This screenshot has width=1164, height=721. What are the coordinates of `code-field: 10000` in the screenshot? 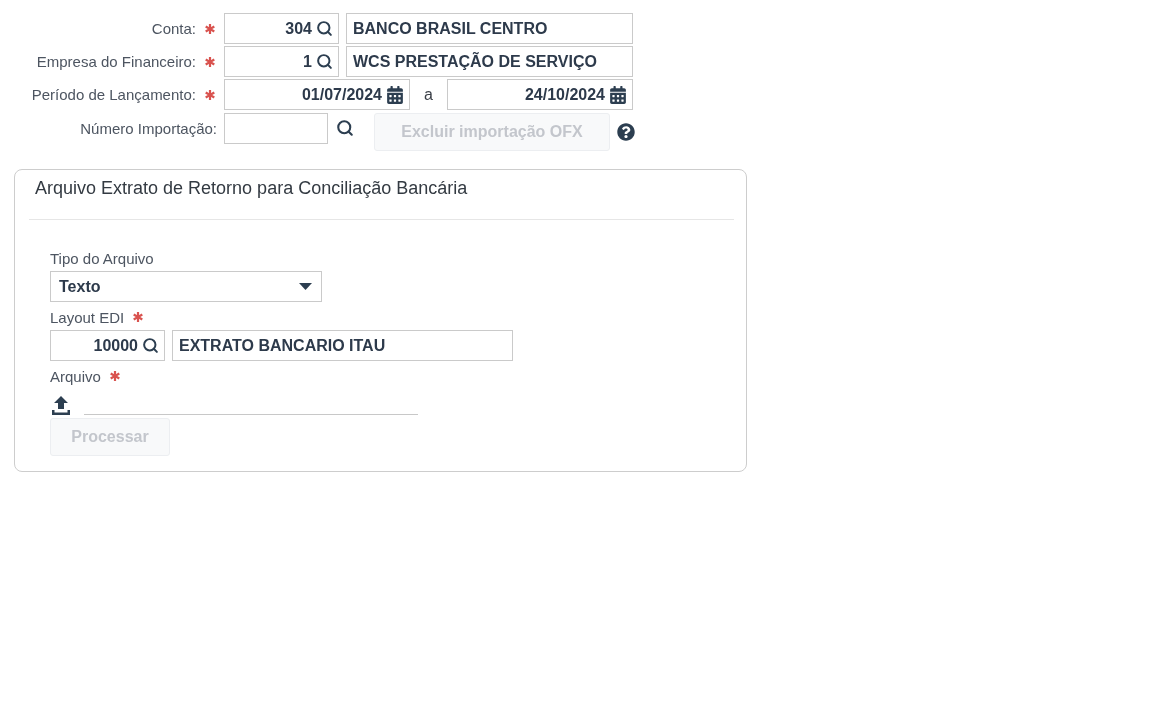 It's located at (107, 345).